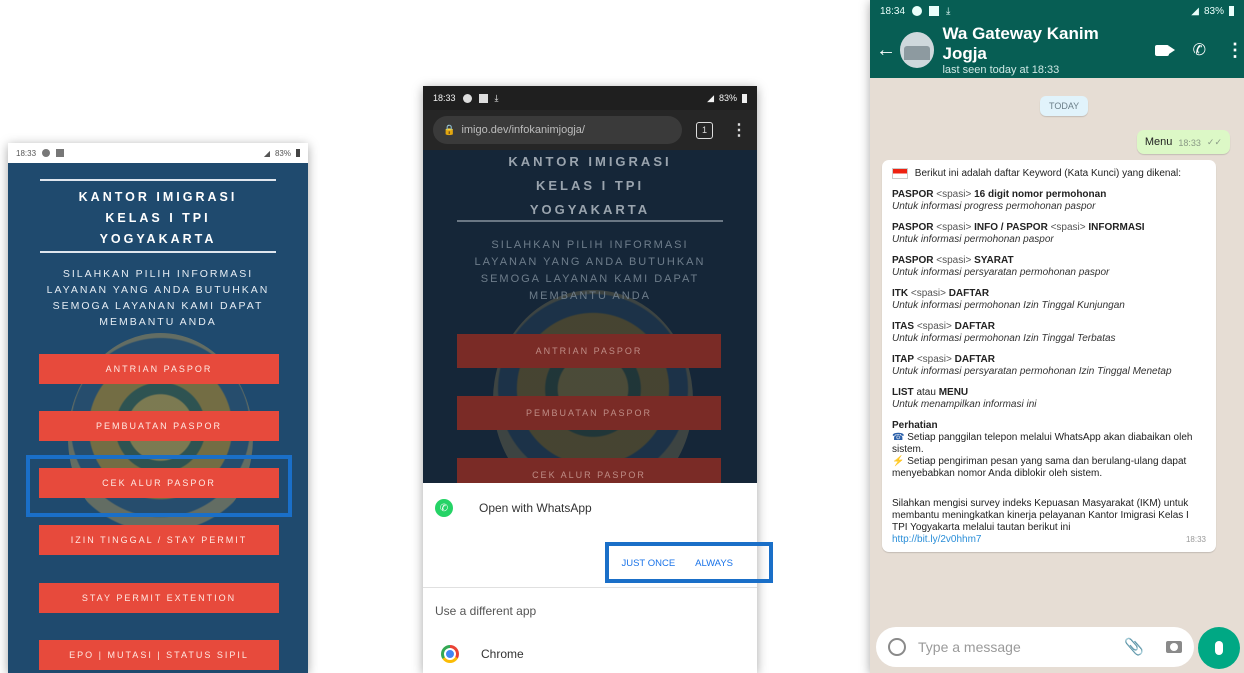  Describe the element at coordinates (893, 11) in the screenshot. I see `status-time: 18:34` at that location.